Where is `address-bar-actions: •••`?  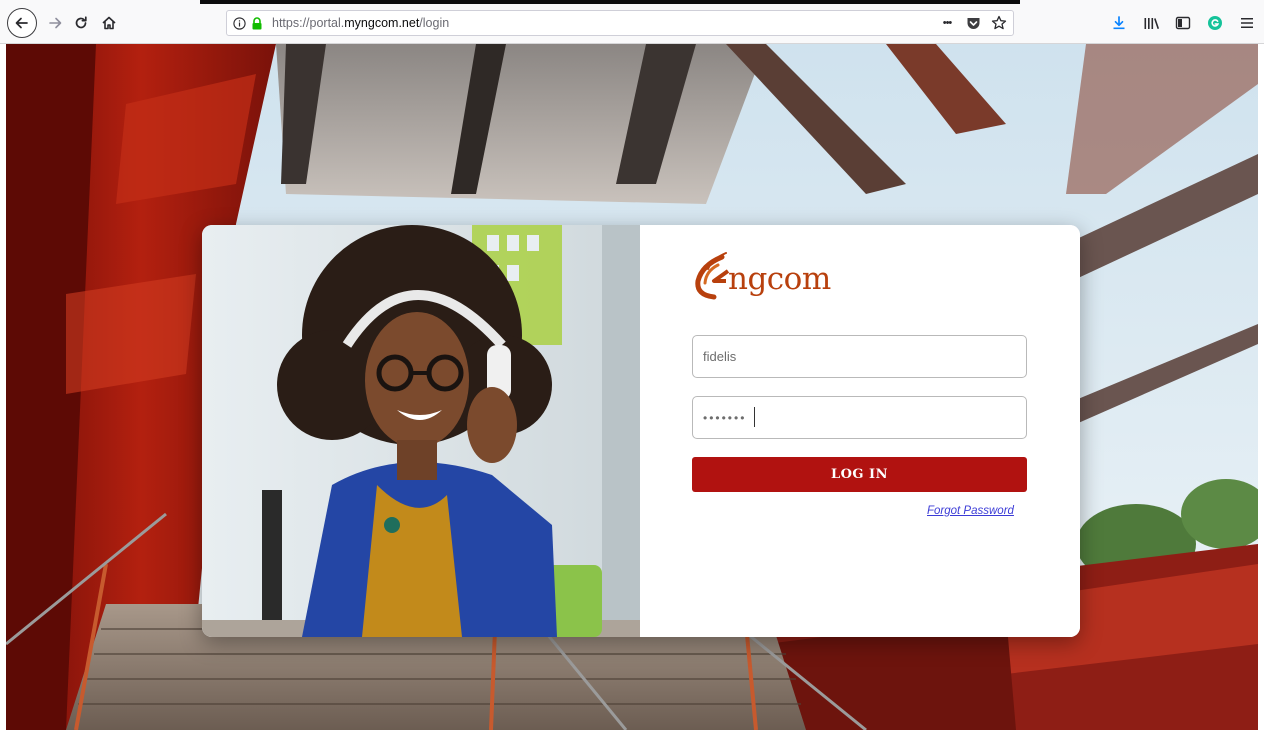 address-bar-actions: ••• is located at coordinates (973, 23).